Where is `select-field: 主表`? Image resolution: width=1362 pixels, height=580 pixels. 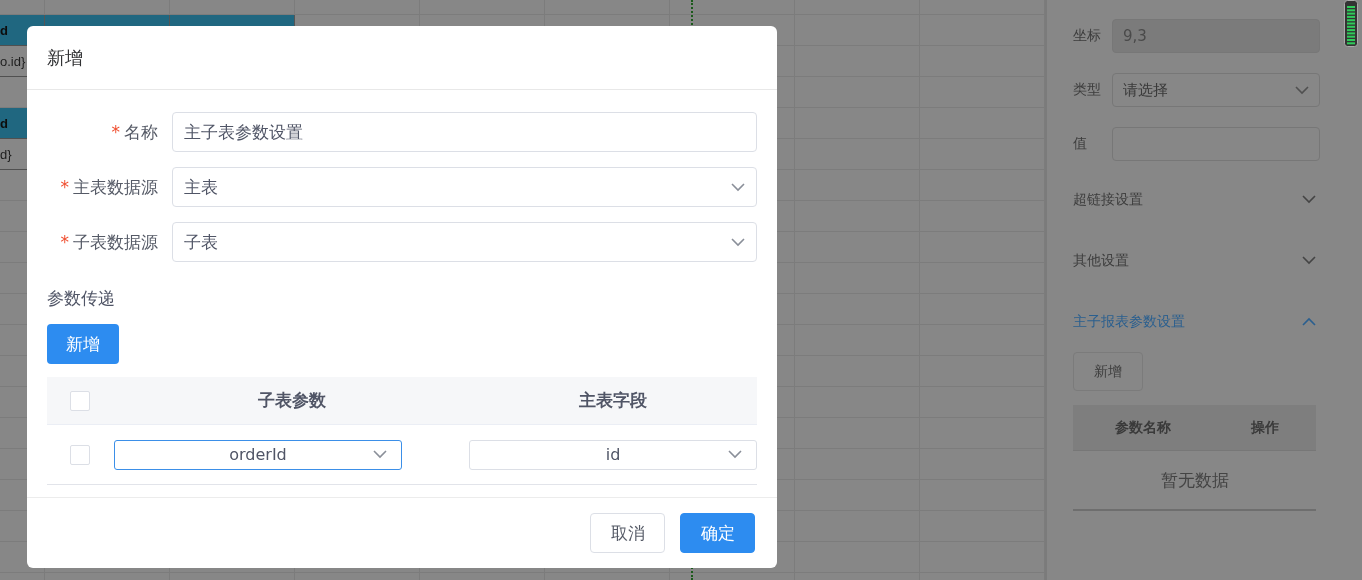 select-field: 主表 is located at coordinates (464, 187).